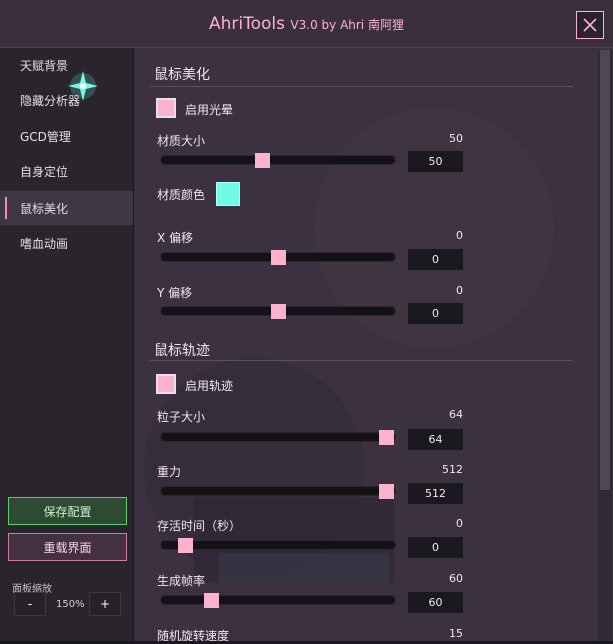 Image resolution: width=613 pixels, height=644 pixels. Describe the element at coordinates (278, 491) in the screenshot. I see `gravity-slider` at that location.